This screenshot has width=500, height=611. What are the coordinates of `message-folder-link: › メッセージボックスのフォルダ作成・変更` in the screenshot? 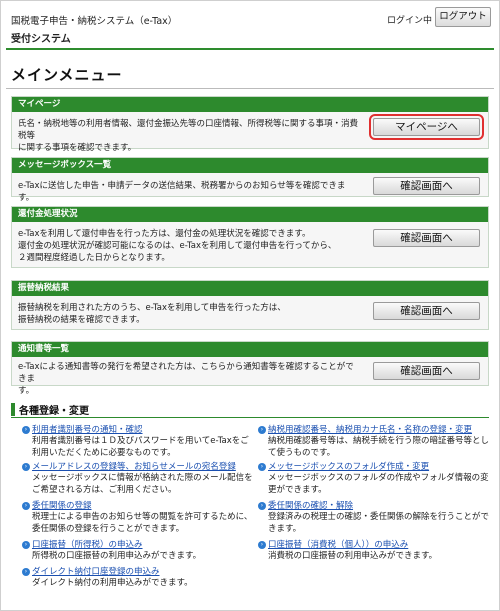 It's located at (374, 467).